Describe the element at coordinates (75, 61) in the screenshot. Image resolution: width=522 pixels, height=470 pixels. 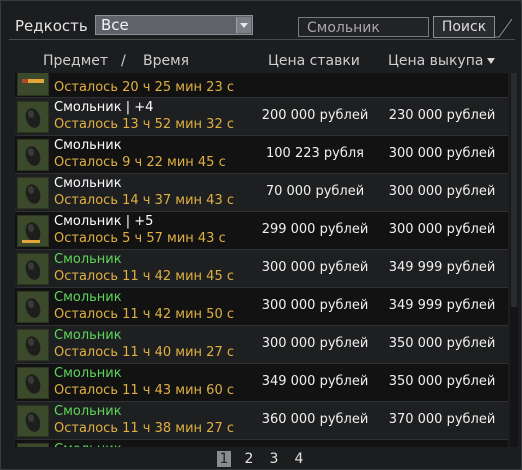
I see `column-item: Предмет` at that location.